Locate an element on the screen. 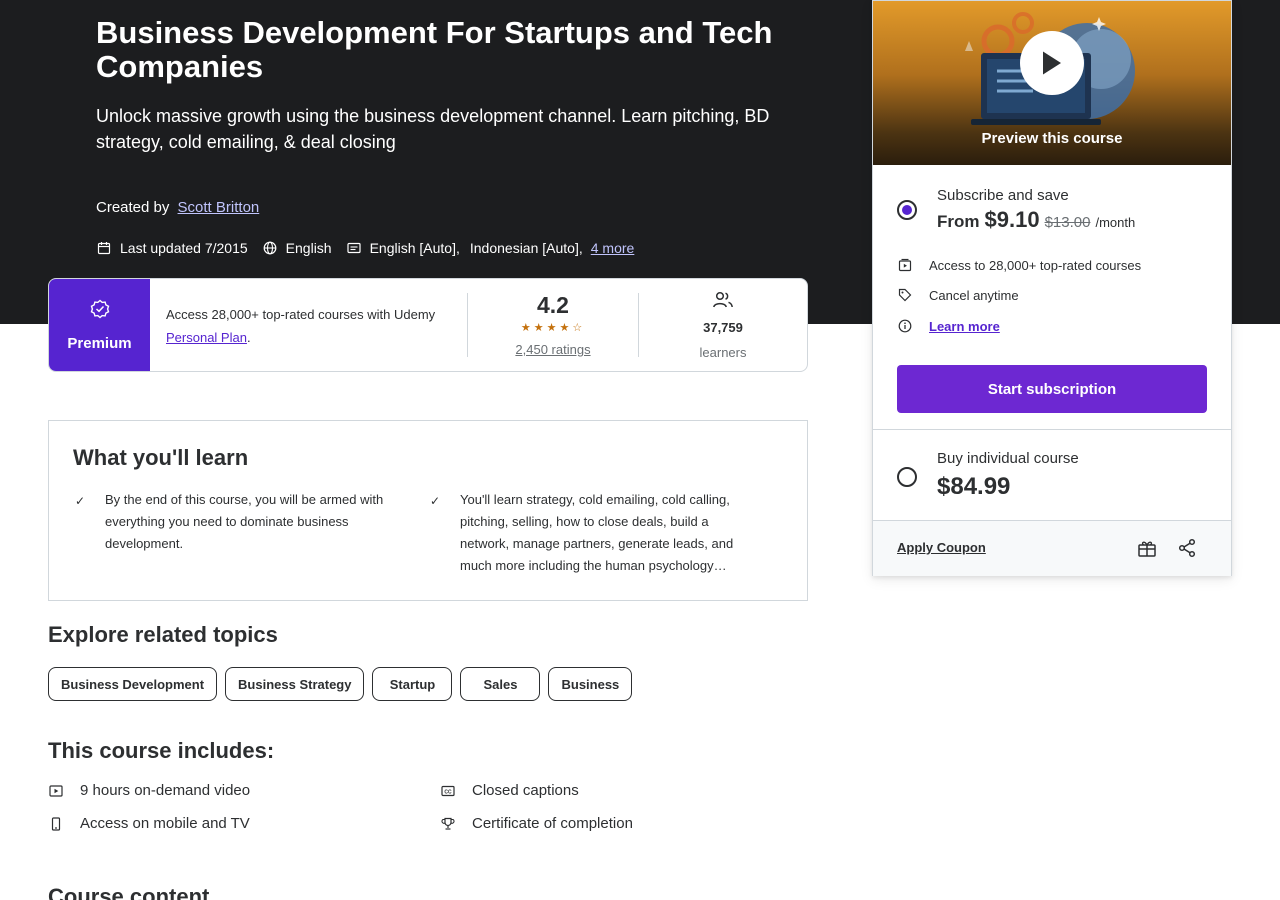  captions-icon: CC is located at coordinates (448, 791).